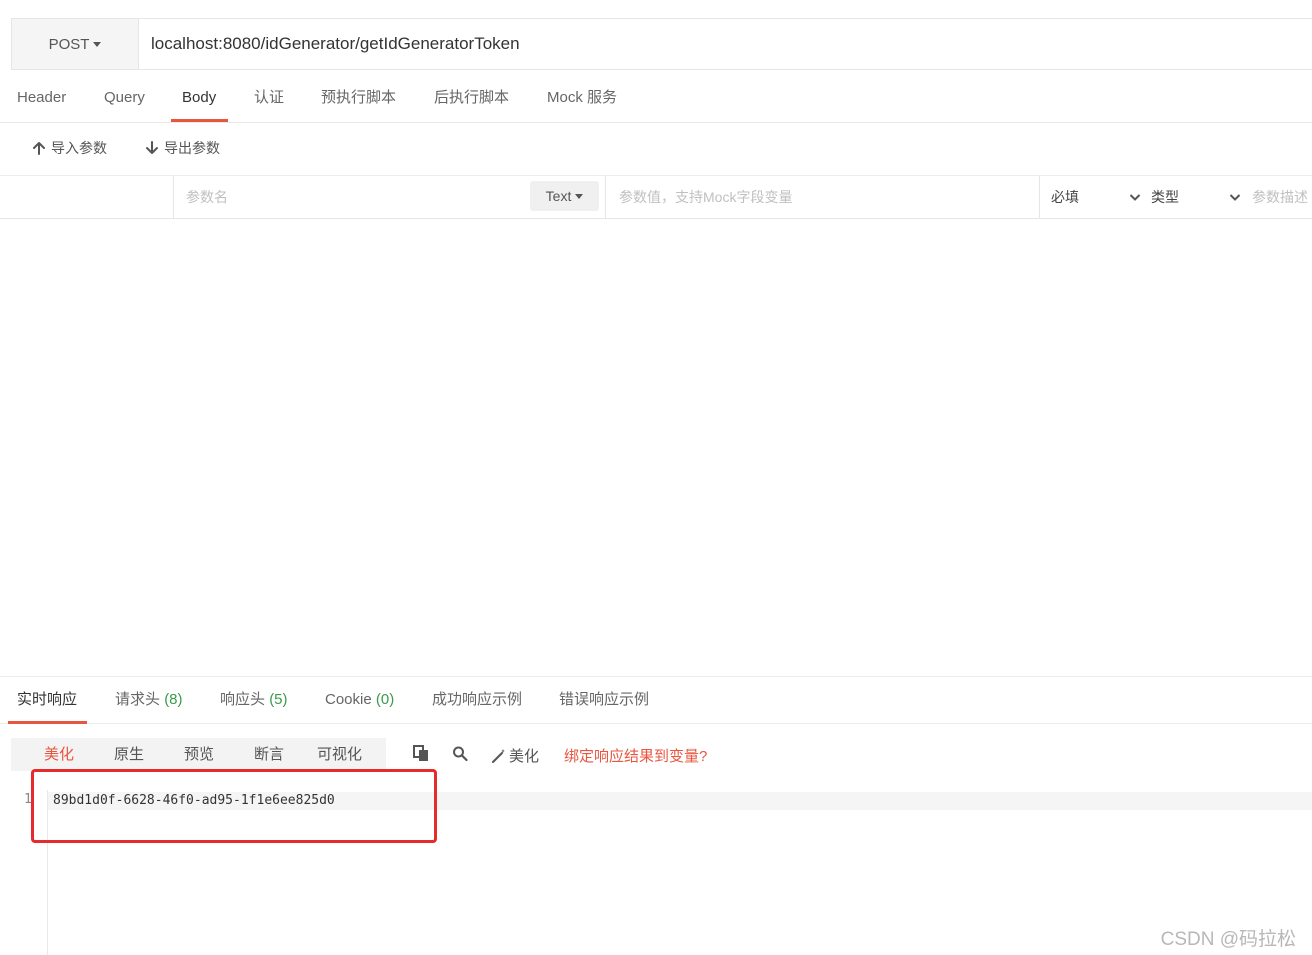 The image size is (1312, 955). I want to click on beautify-button: 美化, so click(515, 755).